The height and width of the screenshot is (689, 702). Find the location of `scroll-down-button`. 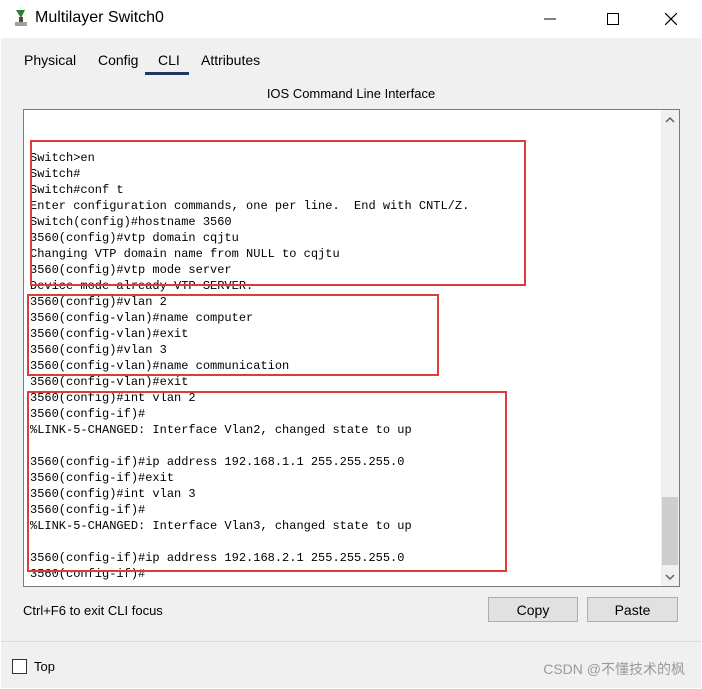

scroll-down-button is located at coordinates (670, 577).